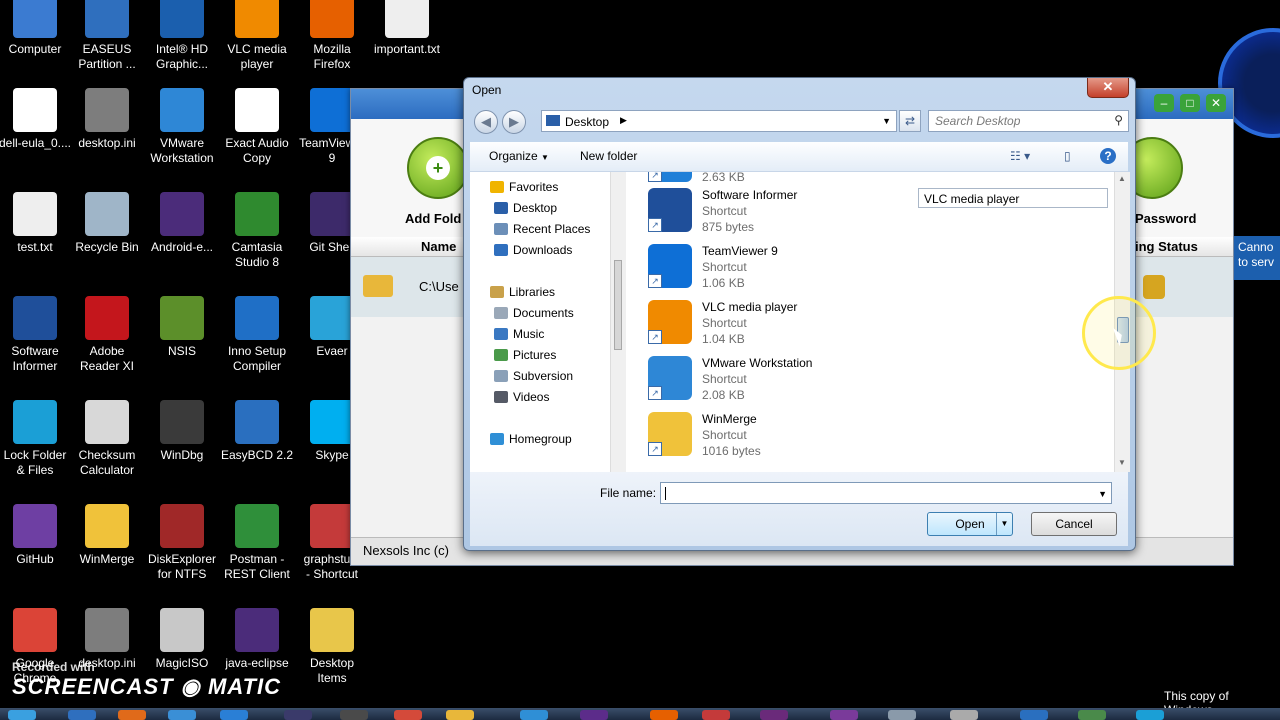 The width and height of the screenshot is (1280, 720). Describe the element at coordinates (878, 180) in the screenshot. I see `list-item: ↗Shortcut2.63 KB` at that location.